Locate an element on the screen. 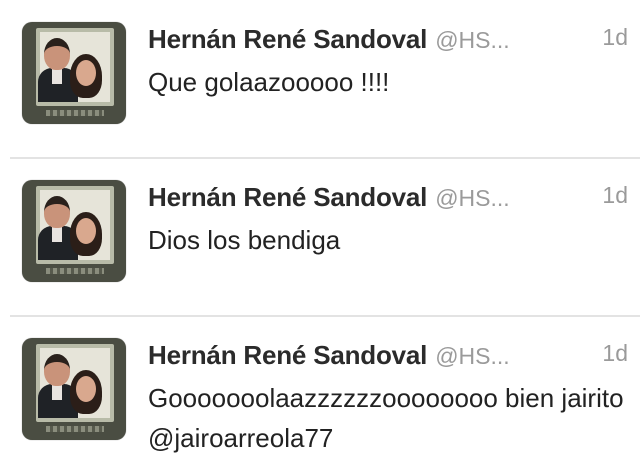 Image resolution: width=640 pixels, height=474 pixels. tweet-text: Dios los bendiga is located at coordinates (244, 240).